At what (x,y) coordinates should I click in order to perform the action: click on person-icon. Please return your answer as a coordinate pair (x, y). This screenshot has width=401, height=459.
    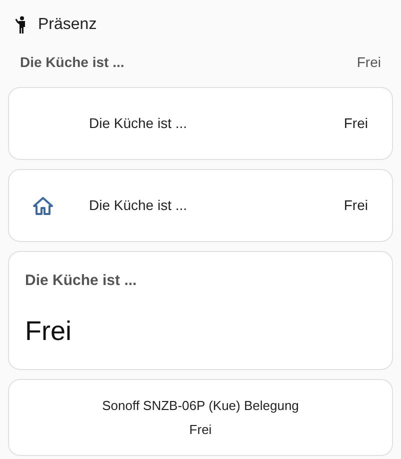
    Looking at the image, I should click on (21, 25).